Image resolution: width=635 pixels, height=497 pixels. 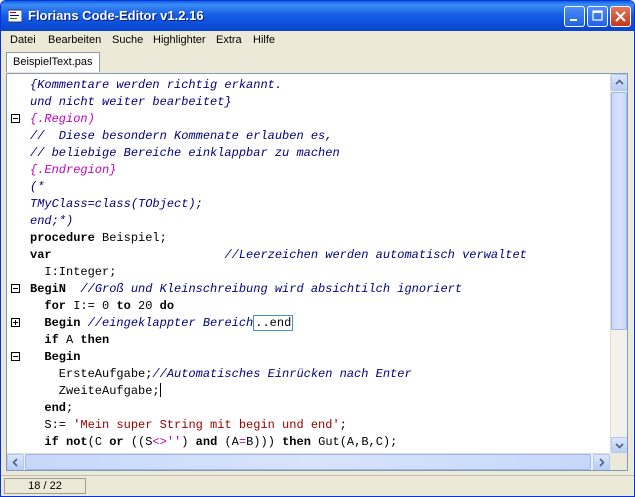 I want to click on code-token: do, so click(x=167, y=306).